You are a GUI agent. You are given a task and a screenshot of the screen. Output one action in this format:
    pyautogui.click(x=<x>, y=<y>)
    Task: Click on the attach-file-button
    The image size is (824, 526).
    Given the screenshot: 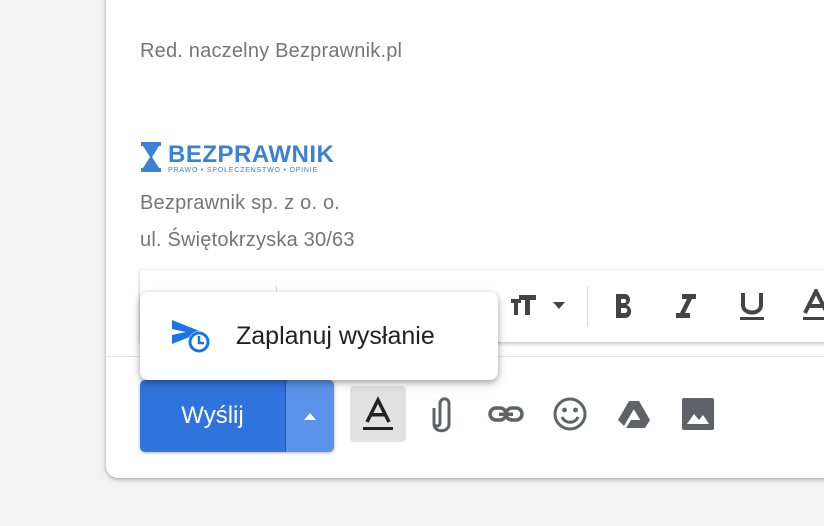 What is the action you would take?
    pyautogui.click(x=442, y=414)
    